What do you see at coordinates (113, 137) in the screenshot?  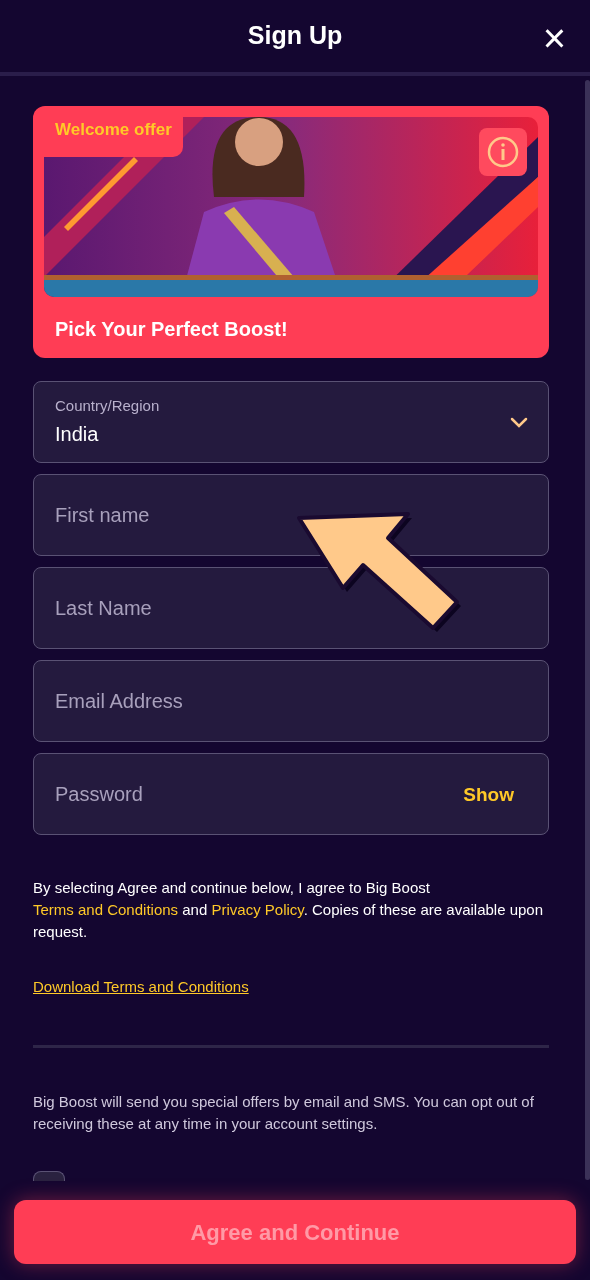 I see `offer-badge: Welcome offer` at bounding box center [113, 137].